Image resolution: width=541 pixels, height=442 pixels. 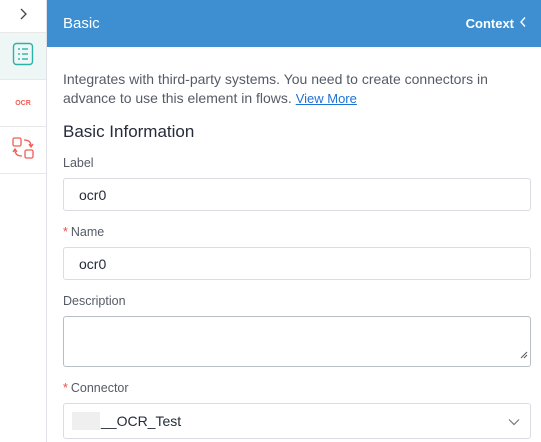 I want to click on chevron-left-icon, so click(x=523, y=23).